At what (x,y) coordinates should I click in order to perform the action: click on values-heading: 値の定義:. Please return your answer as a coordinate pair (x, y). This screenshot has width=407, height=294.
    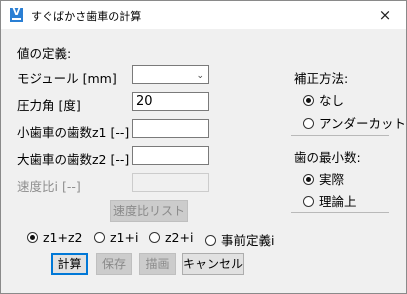
    Looking at the image, I should click on (44, 53).